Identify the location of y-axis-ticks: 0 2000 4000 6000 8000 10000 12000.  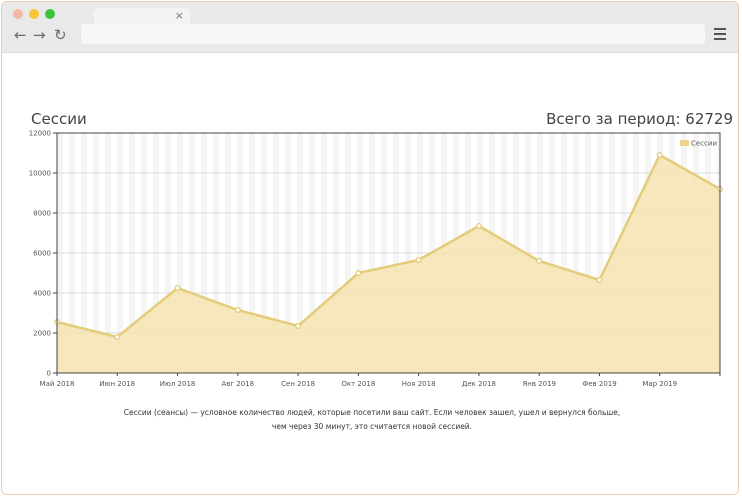
(43, 254).